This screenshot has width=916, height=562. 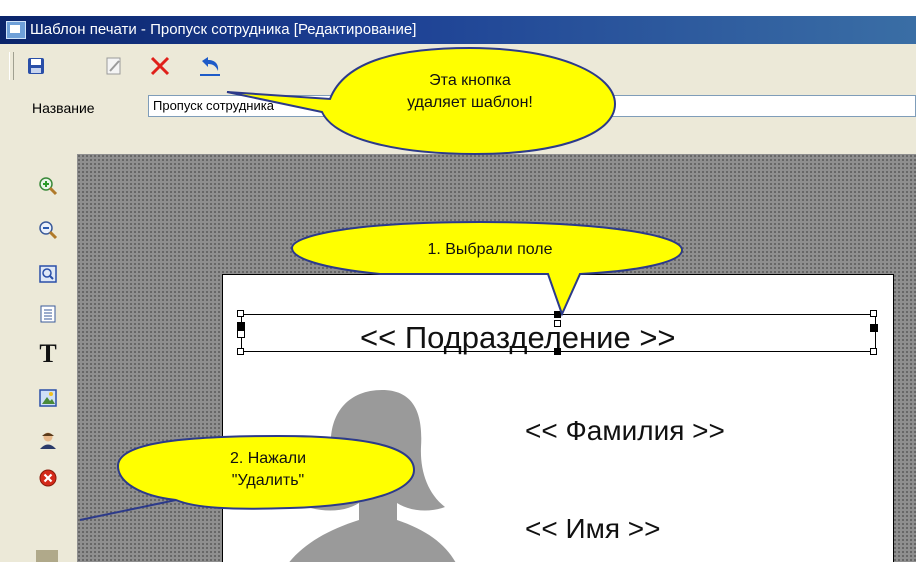 I want to click on callout-selected-field-text: 1. Выбрали поле, so click(x=490, y=249).